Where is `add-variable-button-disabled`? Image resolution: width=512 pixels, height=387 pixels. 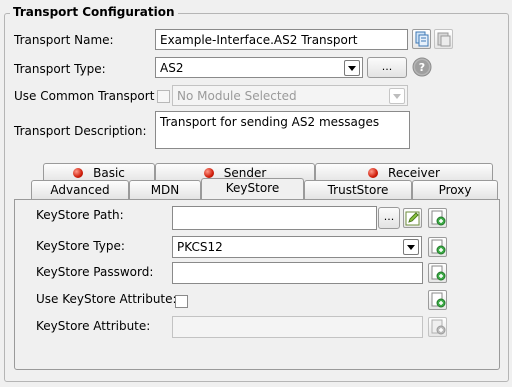
add-variable-button-disabled is located at coordinates (437, 327).